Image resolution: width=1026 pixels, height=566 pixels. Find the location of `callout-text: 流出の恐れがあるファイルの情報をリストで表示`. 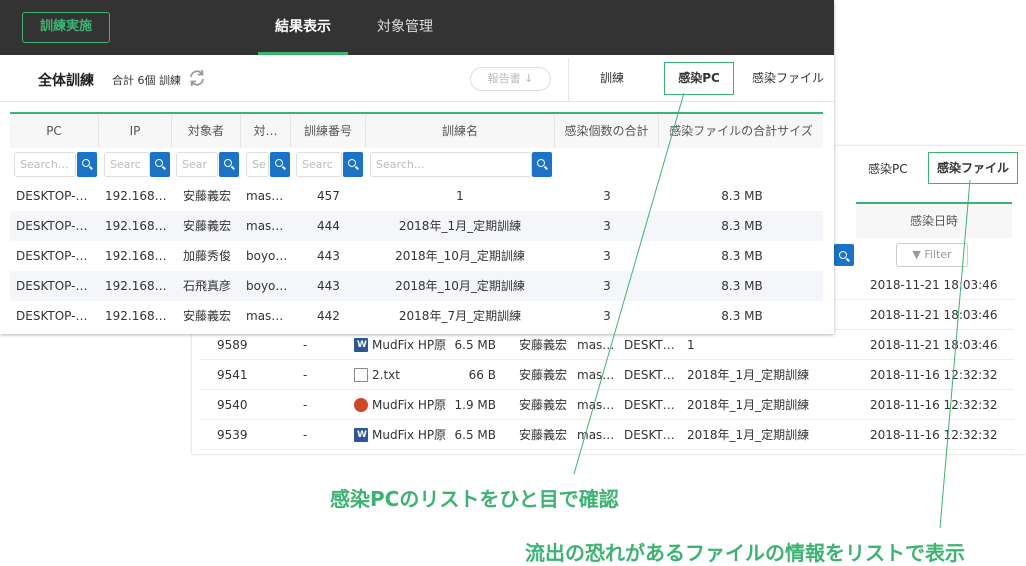

callout-text: 流出の恐れがあるファイルの情報をリストで表示 is located at coordinates (745, 553).